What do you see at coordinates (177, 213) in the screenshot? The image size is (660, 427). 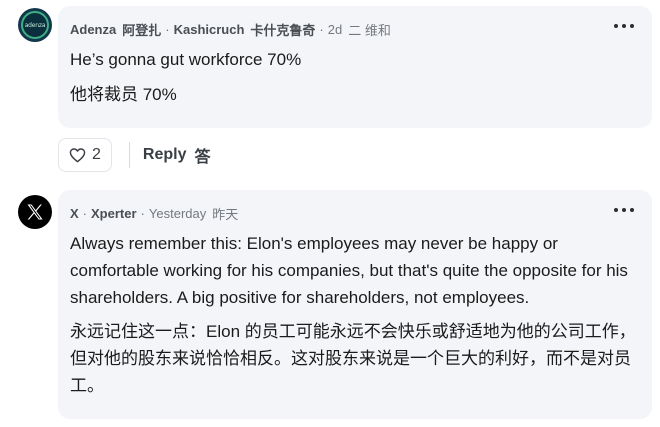 I see `timestamp: Yesterday` at bounding box center [177, 213].